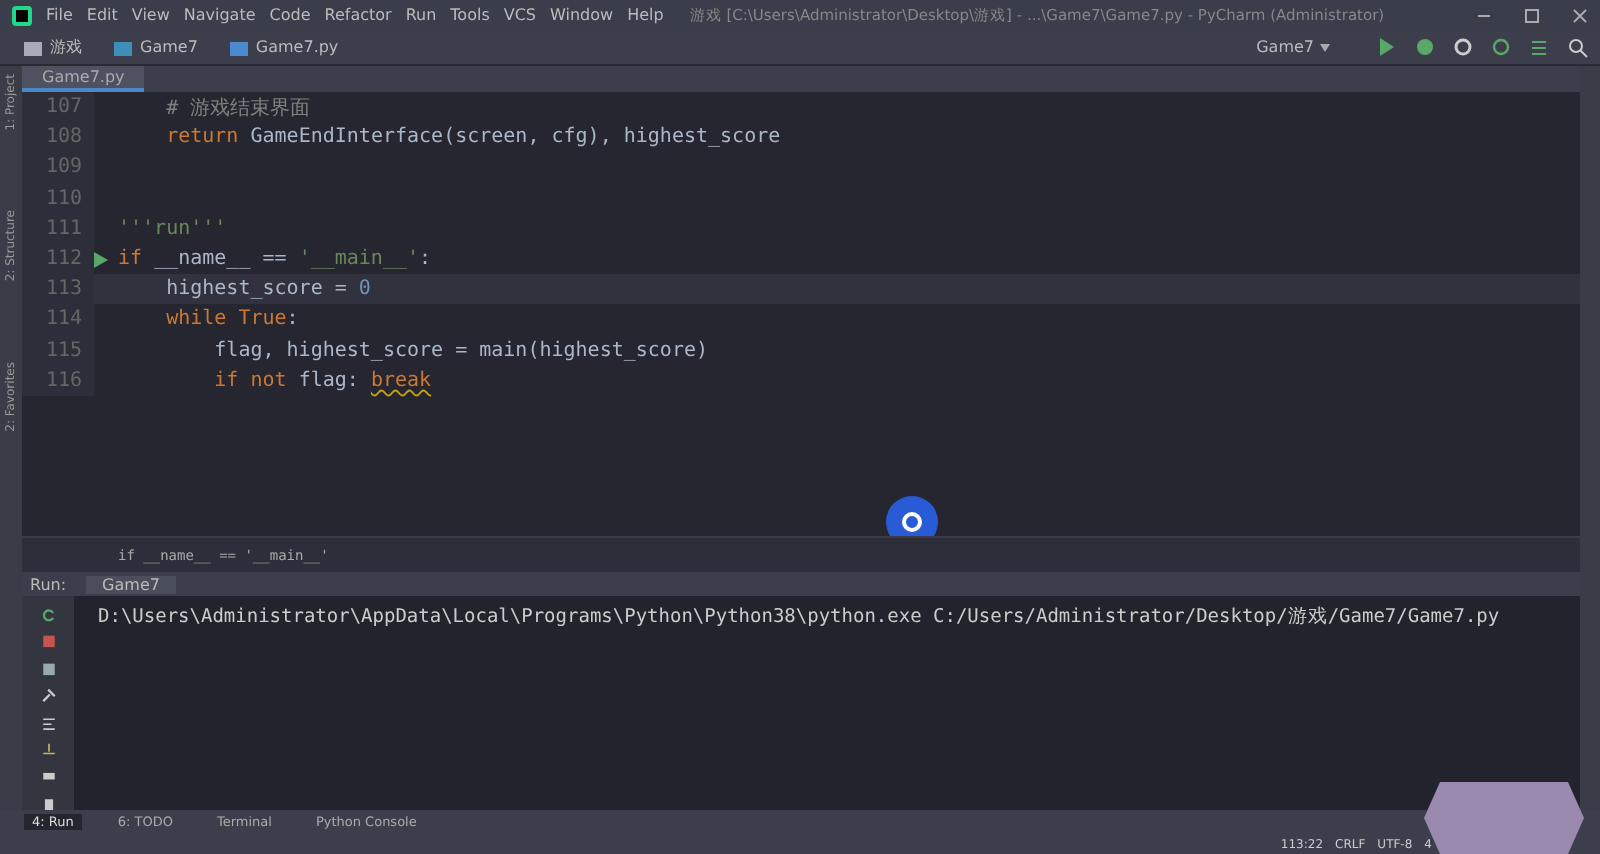 This screenshot has width=1600, height=854. I want to click on line-number: 107, so click(58, 107).